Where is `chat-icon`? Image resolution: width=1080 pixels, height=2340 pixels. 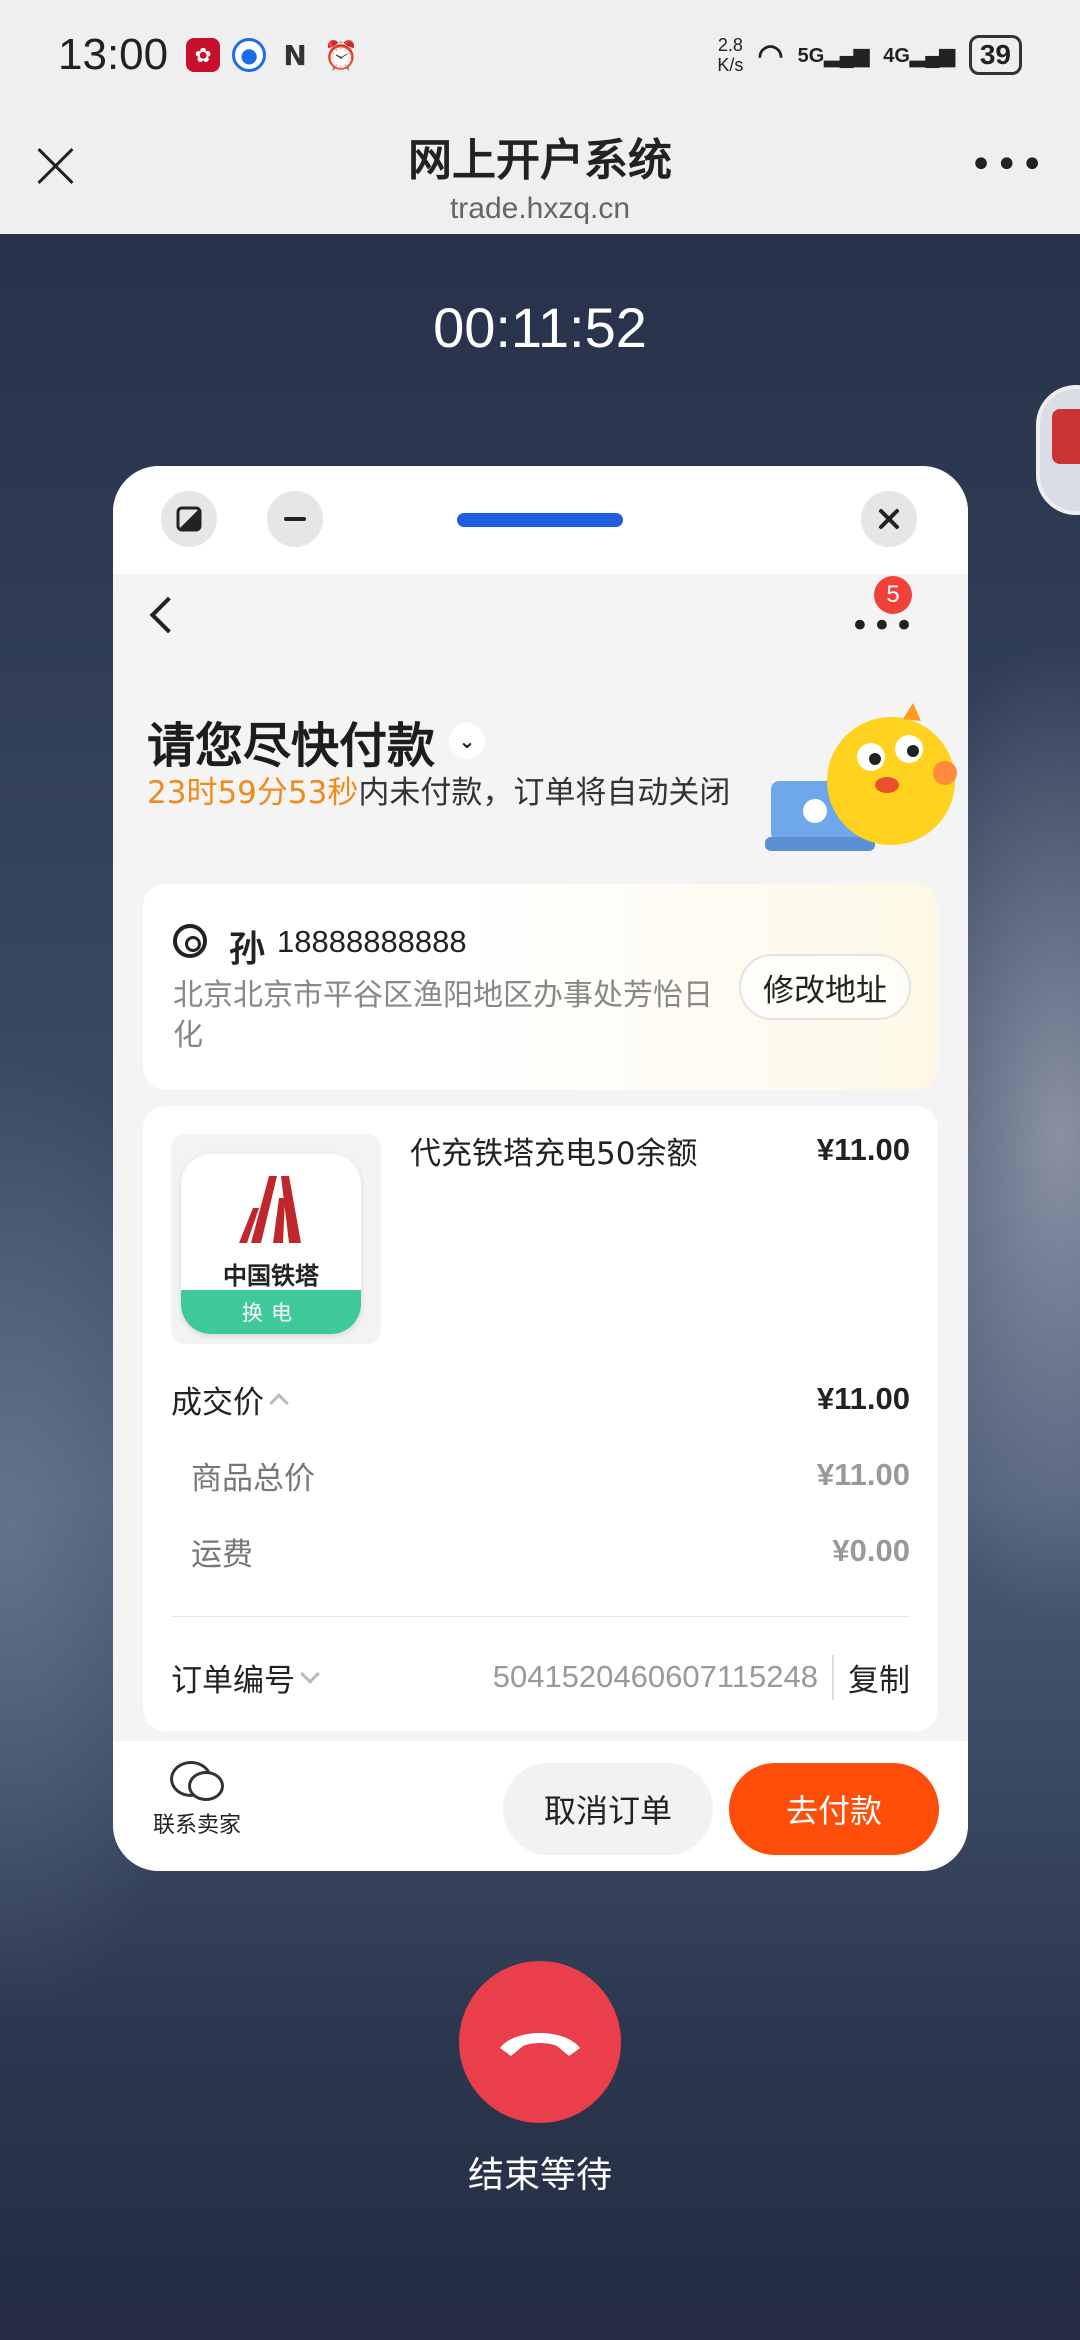 chat-icon is located at coordinates (197, 1781).